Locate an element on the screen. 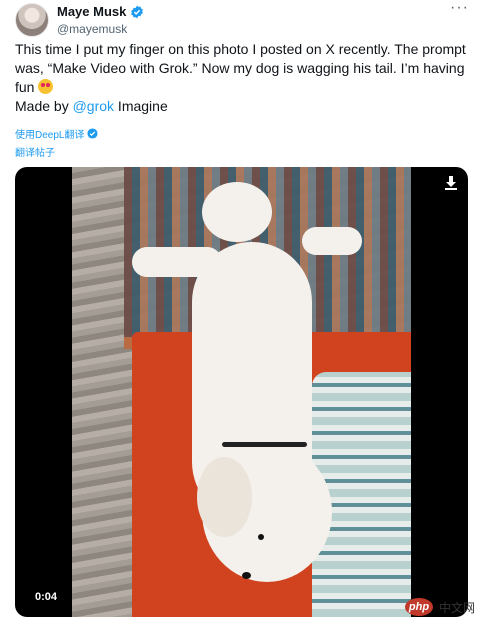  translate-post-link: 翻译帖子 is located at coordinates (35, 151).